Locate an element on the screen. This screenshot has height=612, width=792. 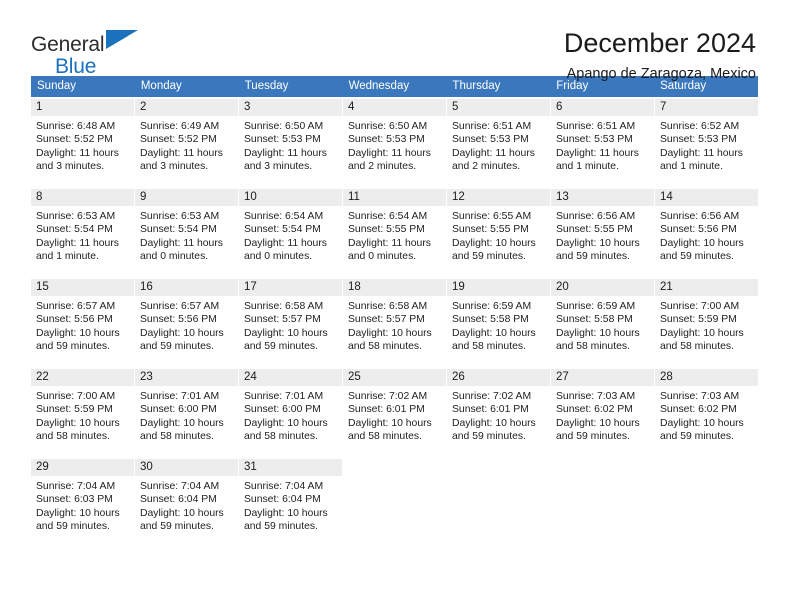
sunrise-text: Sunrise: 6:51 AM is located at coordinates (492, 126).